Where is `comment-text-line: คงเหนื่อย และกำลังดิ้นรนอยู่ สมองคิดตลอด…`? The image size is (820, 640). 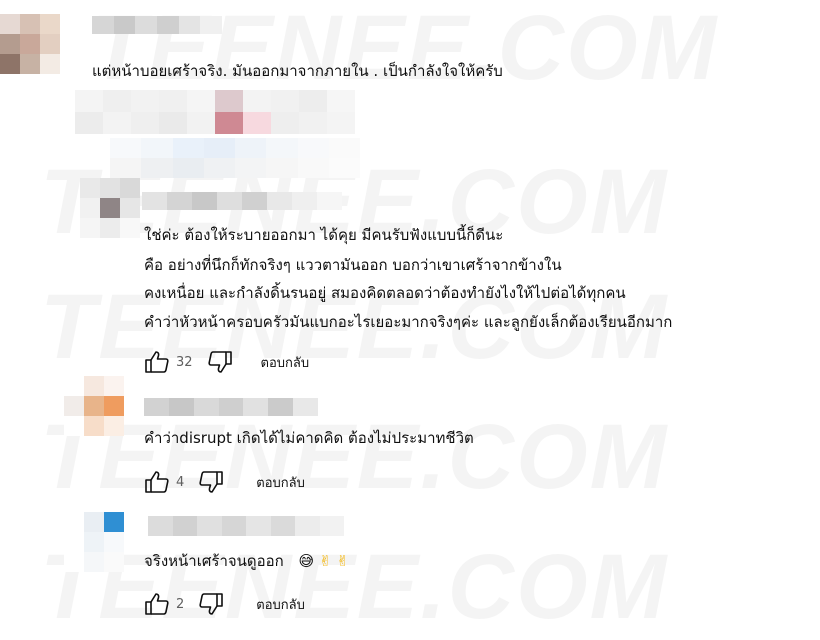
comment-text-line: คงเหนื่อย และกำลังดิ้นรนอยู่ สมองคิดตลอด… is located at coordinates (385, 293).